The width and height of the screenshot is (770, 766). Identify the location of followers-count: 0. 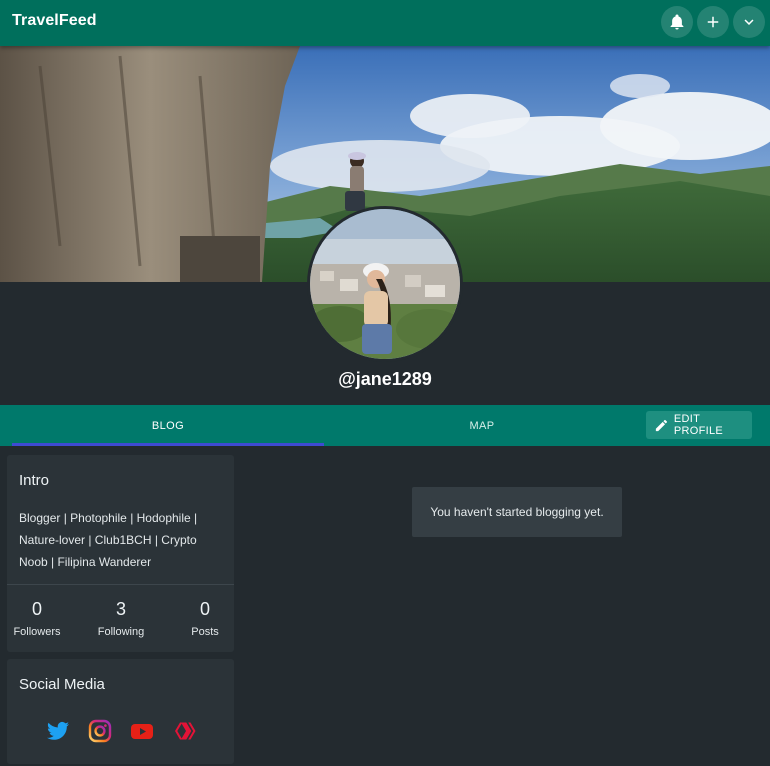
(36, 609).